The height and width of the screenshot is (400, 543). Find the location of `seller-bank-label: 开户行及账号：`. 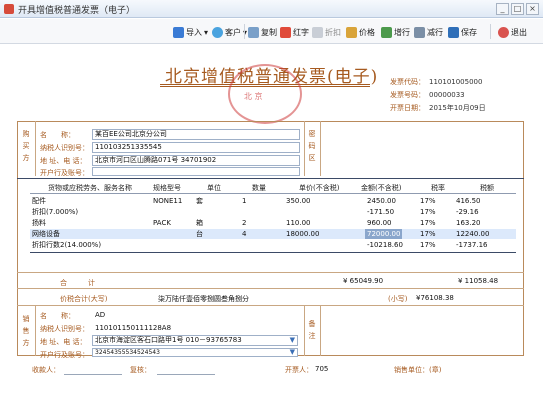

seller-bank-label: 开户行及账号： is located at coordinates (64, 355).